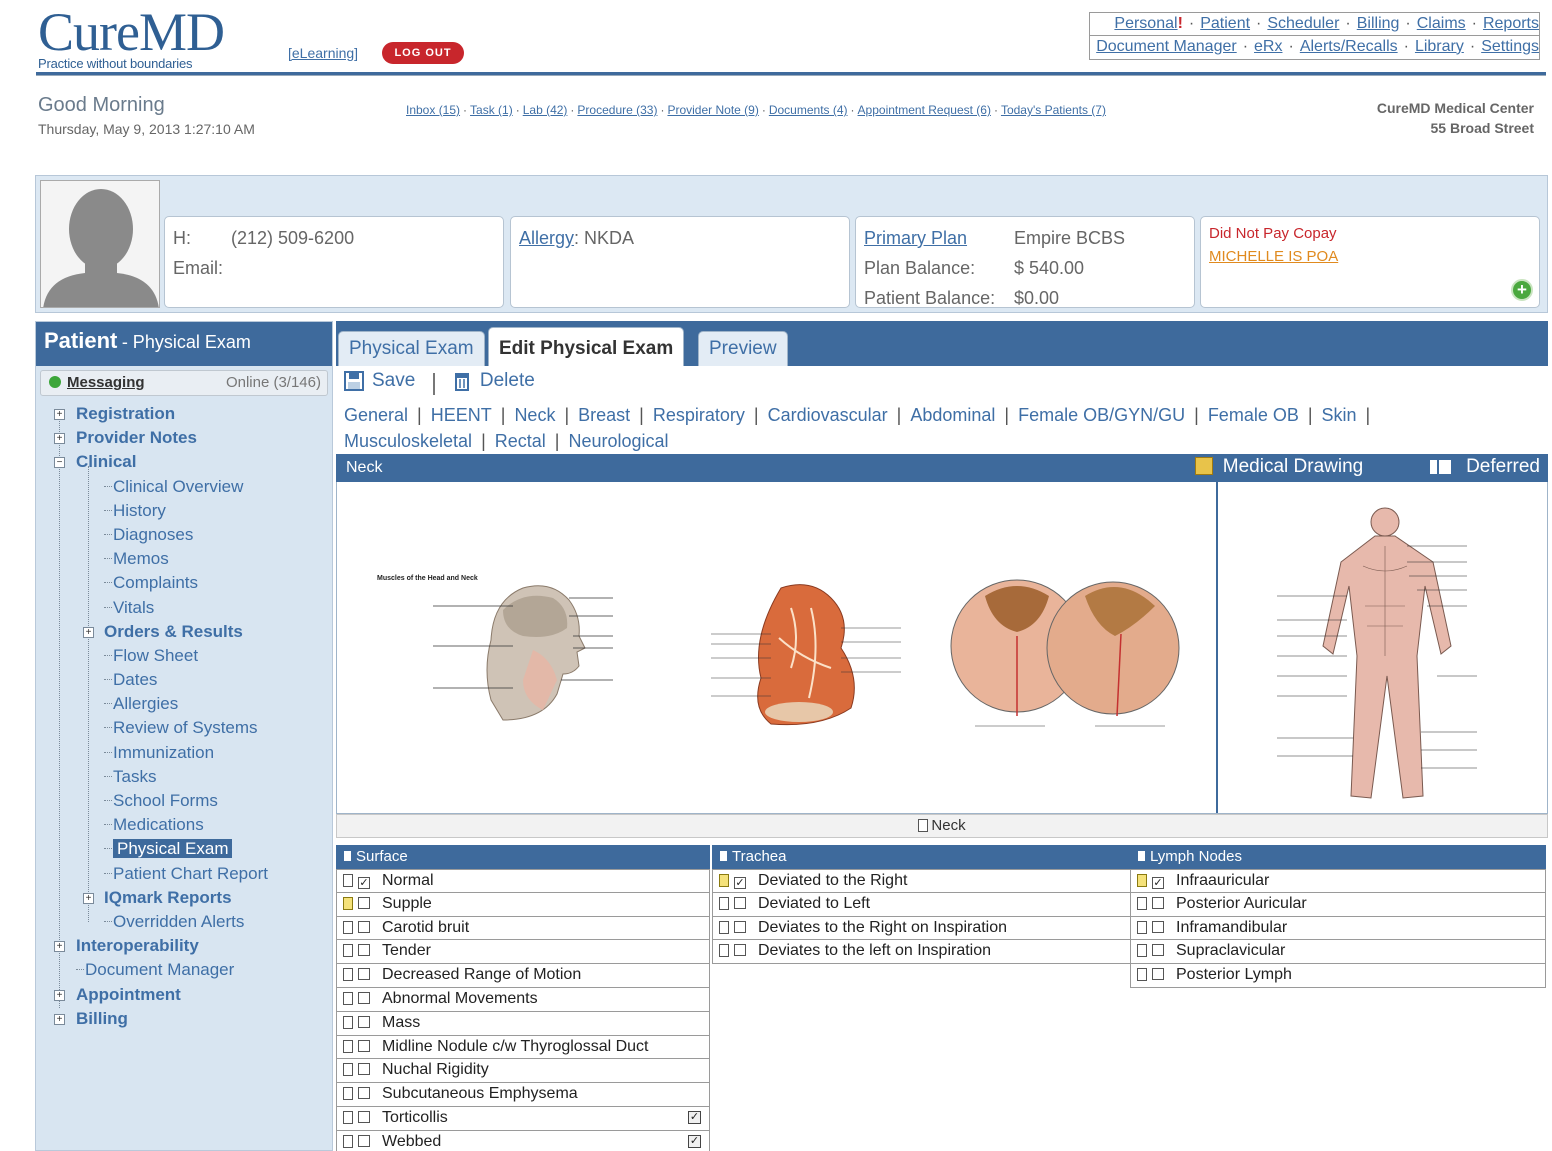 This screenshot has width=1552, height=1151. I want to click on sidebar-item-patient-chart-report: Patient Chart Report, so click(184, 874).